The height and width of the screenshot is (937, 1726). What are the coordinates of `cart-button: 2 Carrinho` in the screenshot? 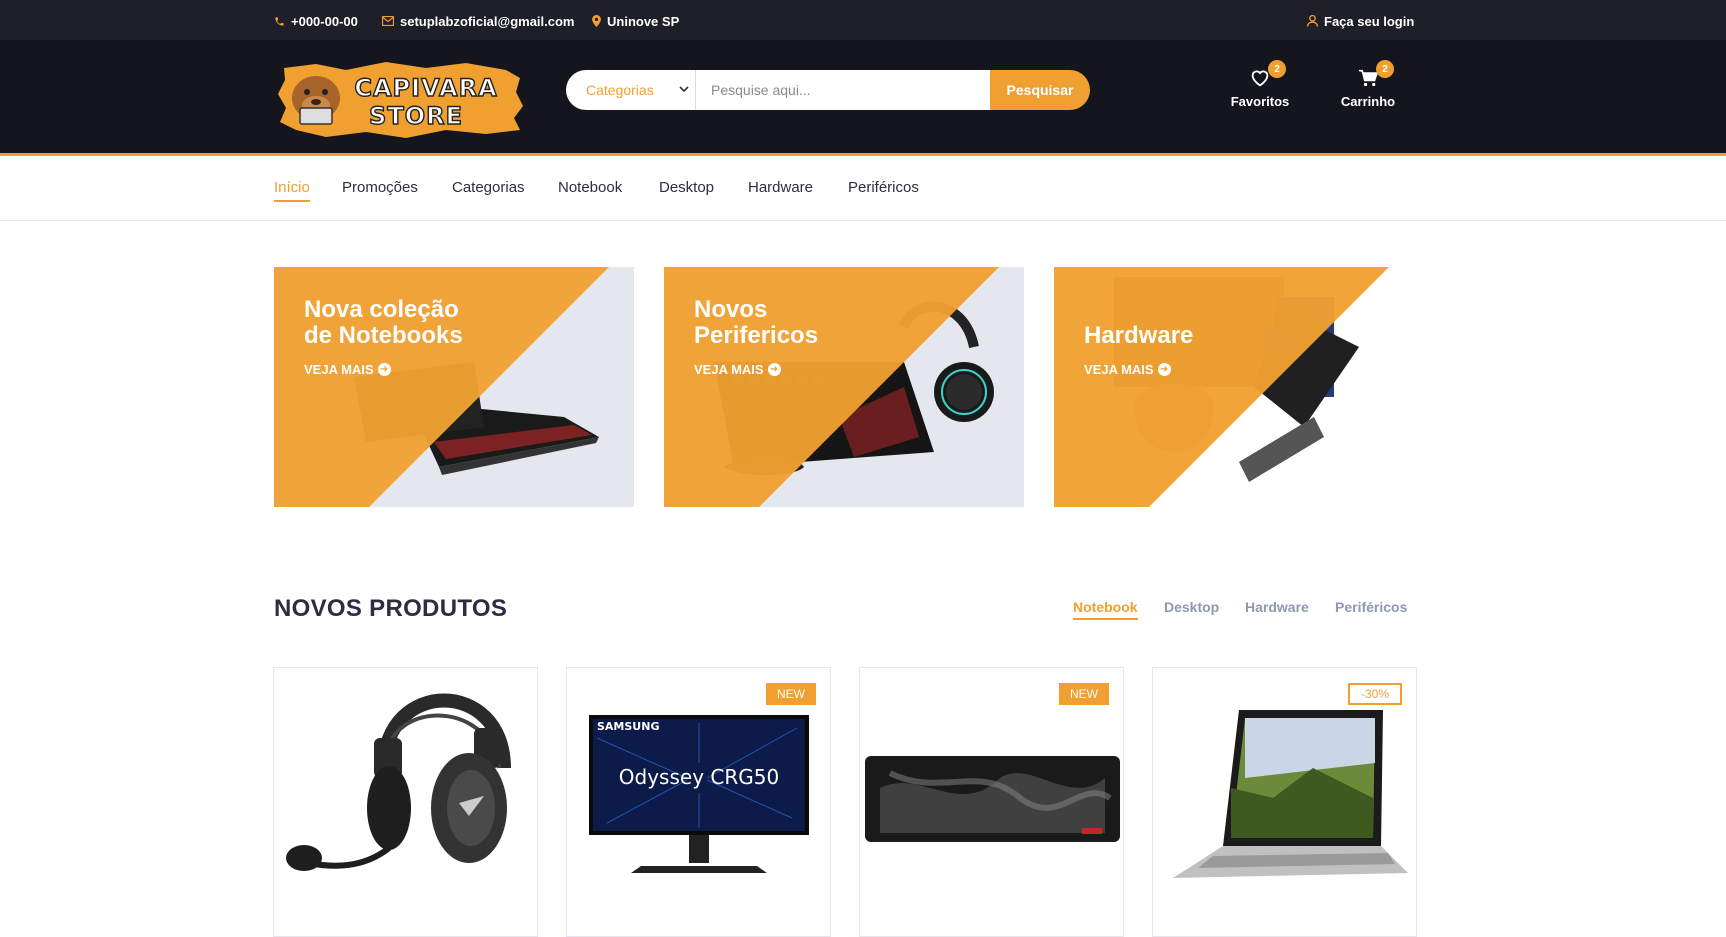 It's located at (1368, 84).